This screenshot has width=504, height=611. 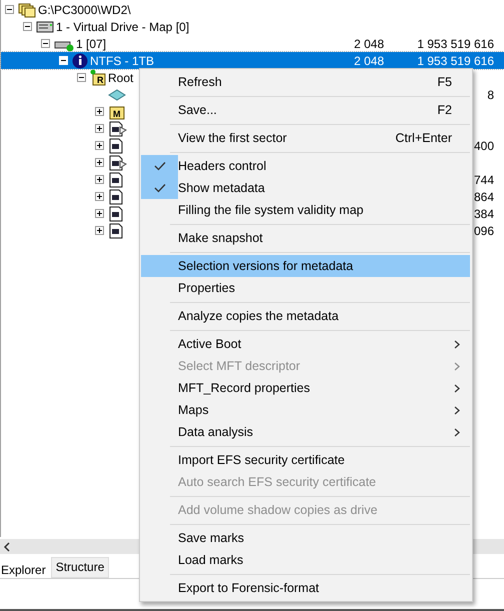 What do you see at coordinates (122, 61) in the screenshot?
I see `tree-label: NTFS - 1TB` at bounding box center [122, 61].